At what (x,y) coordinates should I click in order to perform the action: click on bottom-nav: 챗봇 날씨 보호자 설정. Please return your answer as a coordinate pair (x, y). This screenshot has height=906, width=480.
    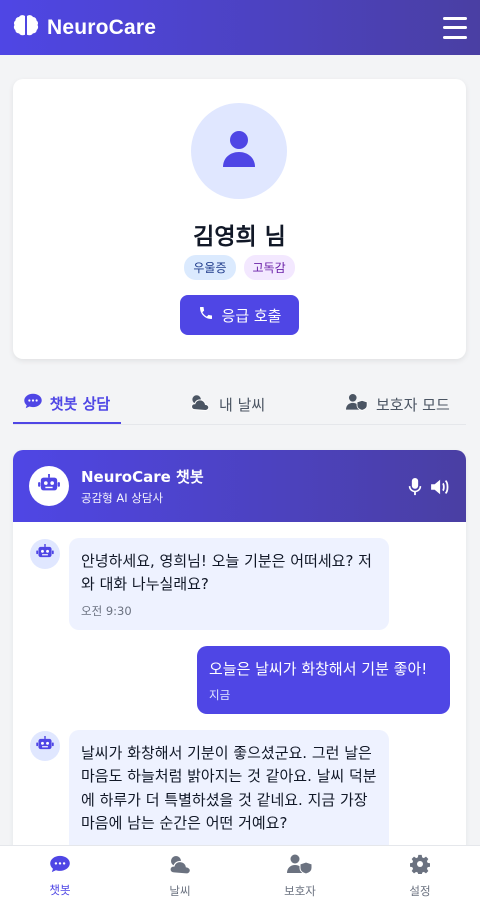
    Looking at the image, I should click on (240, 875).